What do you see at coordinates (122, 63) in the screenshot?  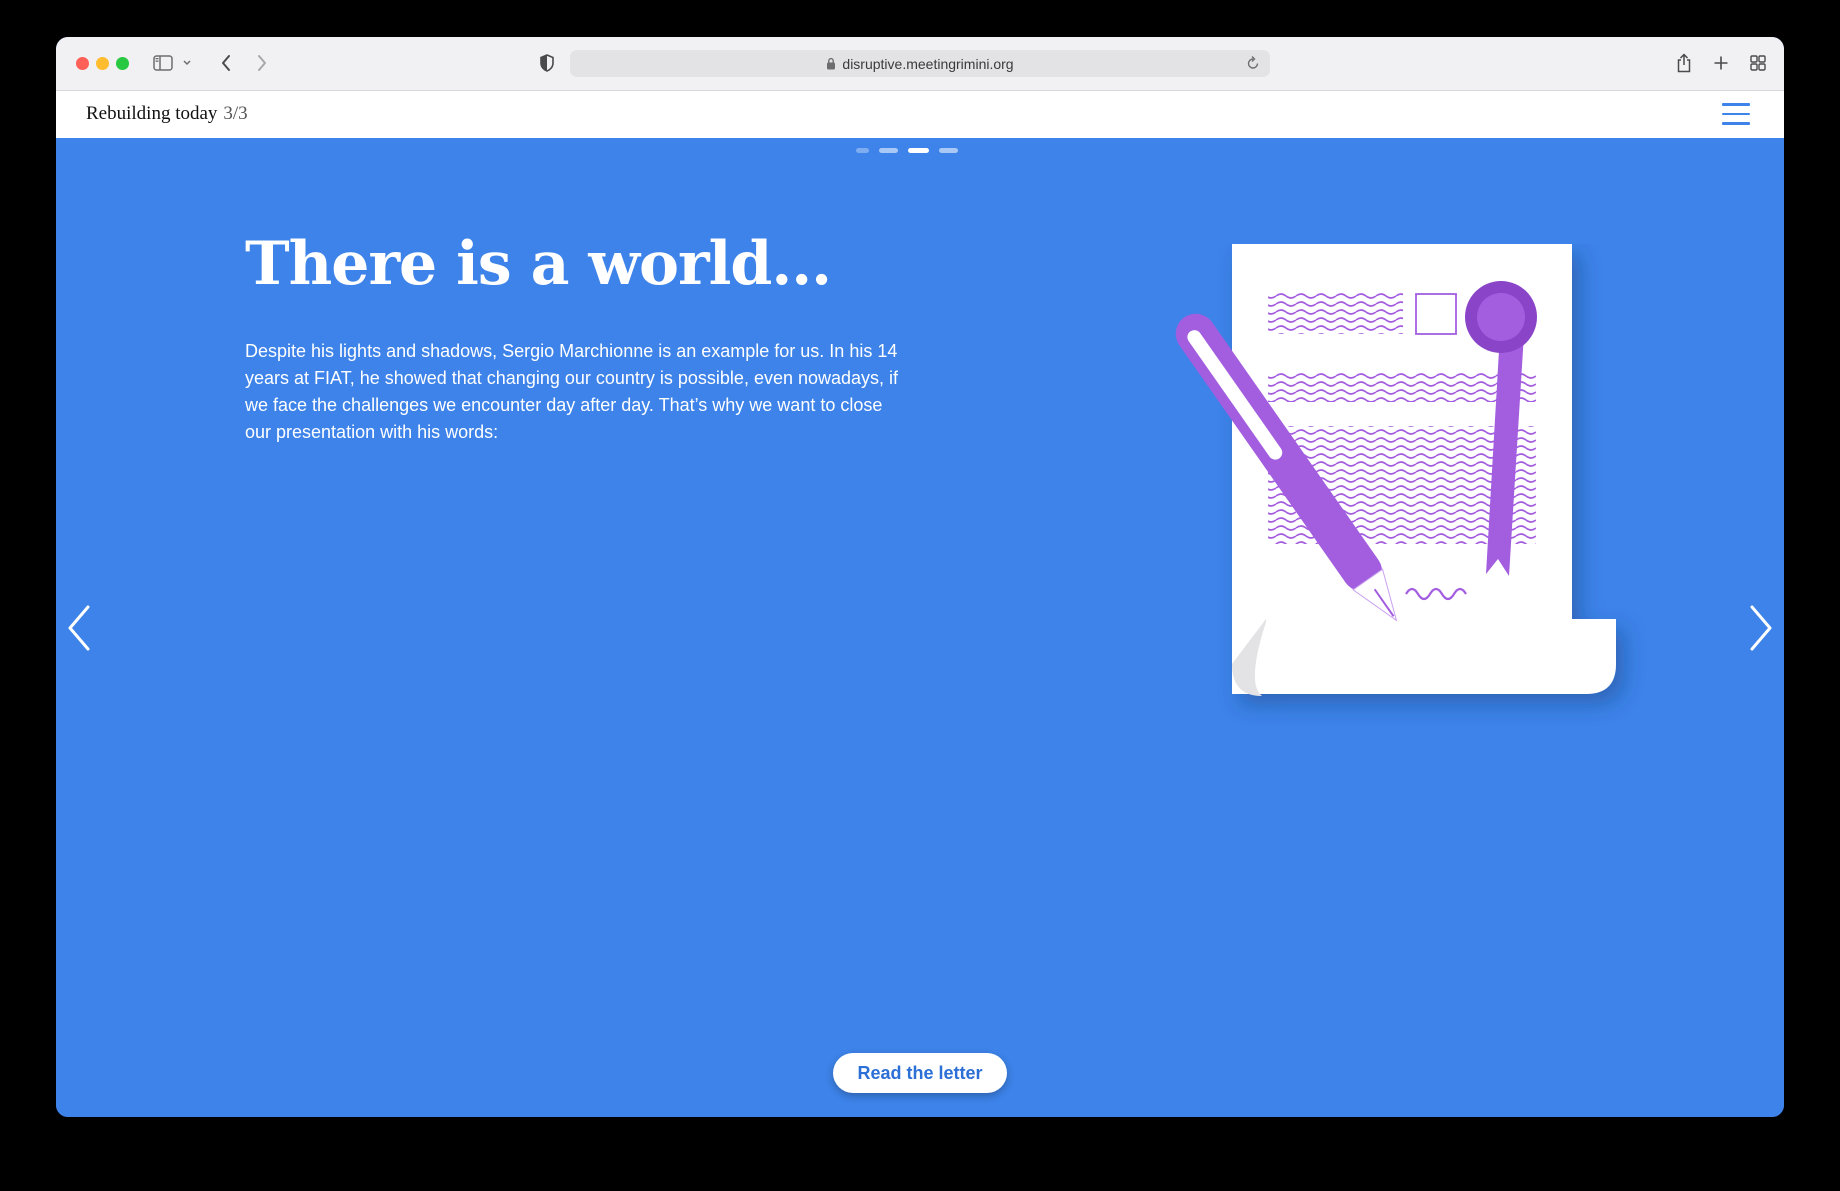 I see `zoom-window-button` at bounding box center [122, 63].